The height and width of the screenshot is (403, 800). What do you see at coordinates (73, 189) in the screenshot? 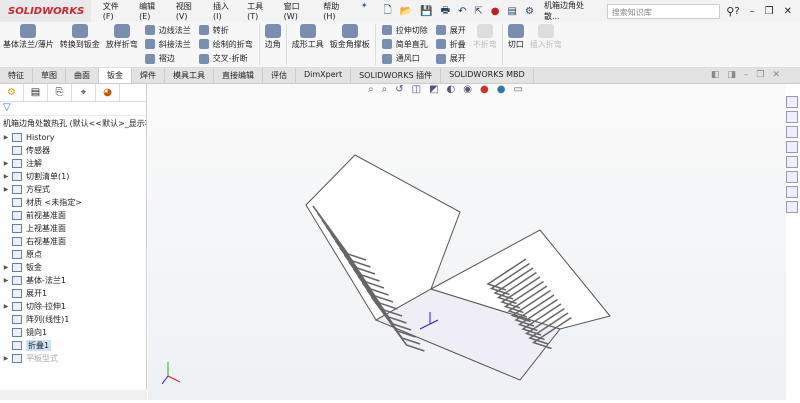
I see `tree-item: ▶ 方程式` at bounding box center [73, 189].